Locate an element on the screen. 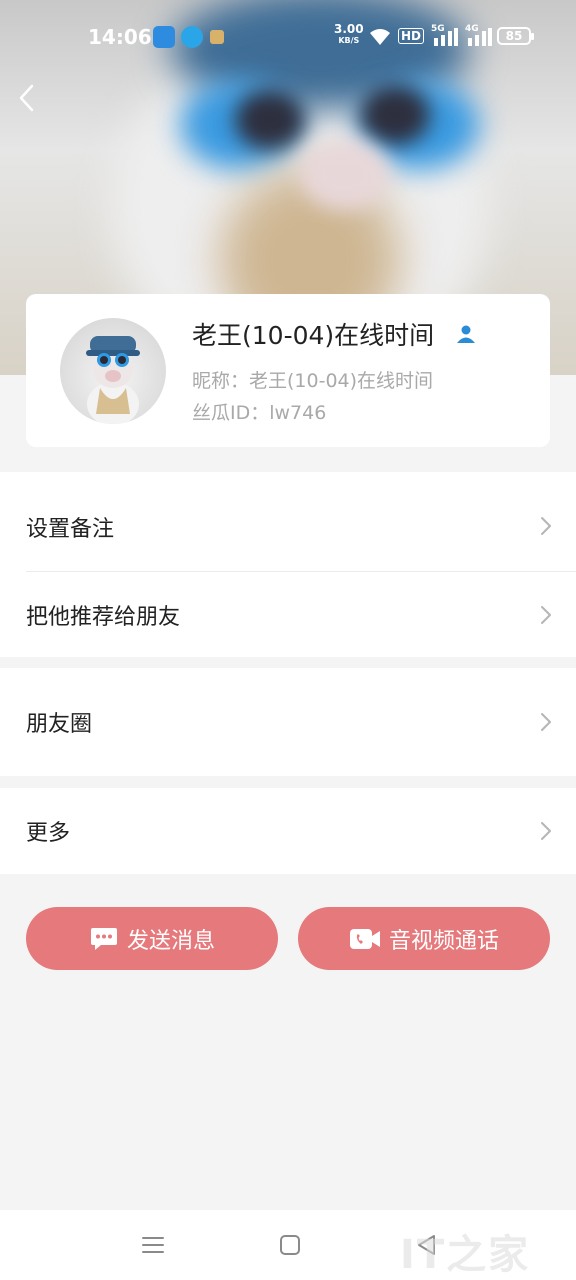  send-message-label: 发送消息 is located at coordinates (170, 941).